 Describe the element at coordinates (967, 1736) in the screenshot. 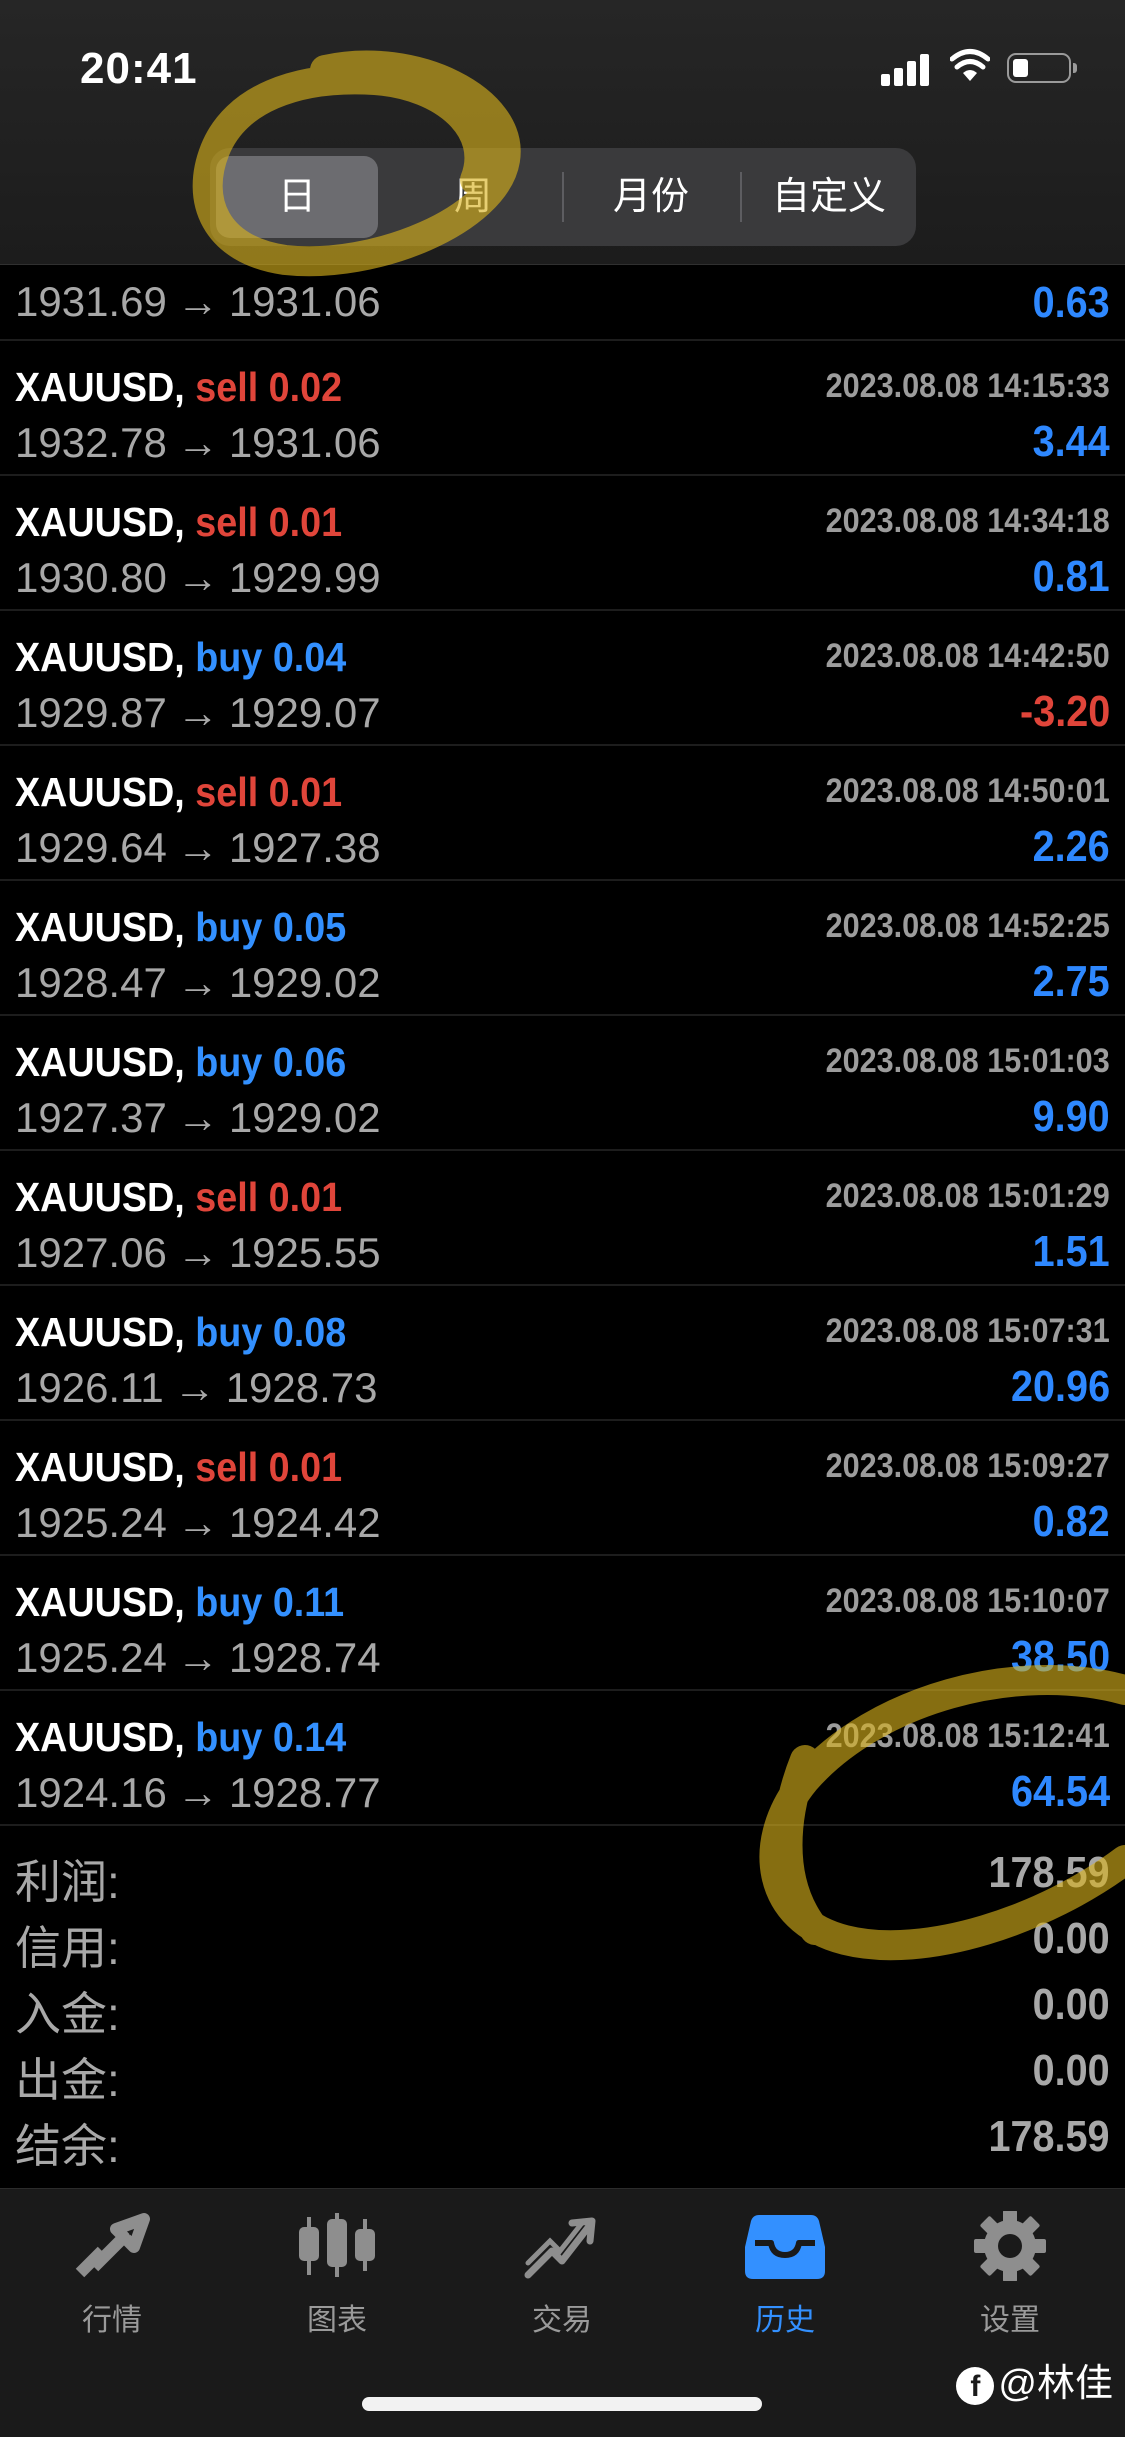

I see `deal-datetime: 2023.08.08 15:12:41` at that location.